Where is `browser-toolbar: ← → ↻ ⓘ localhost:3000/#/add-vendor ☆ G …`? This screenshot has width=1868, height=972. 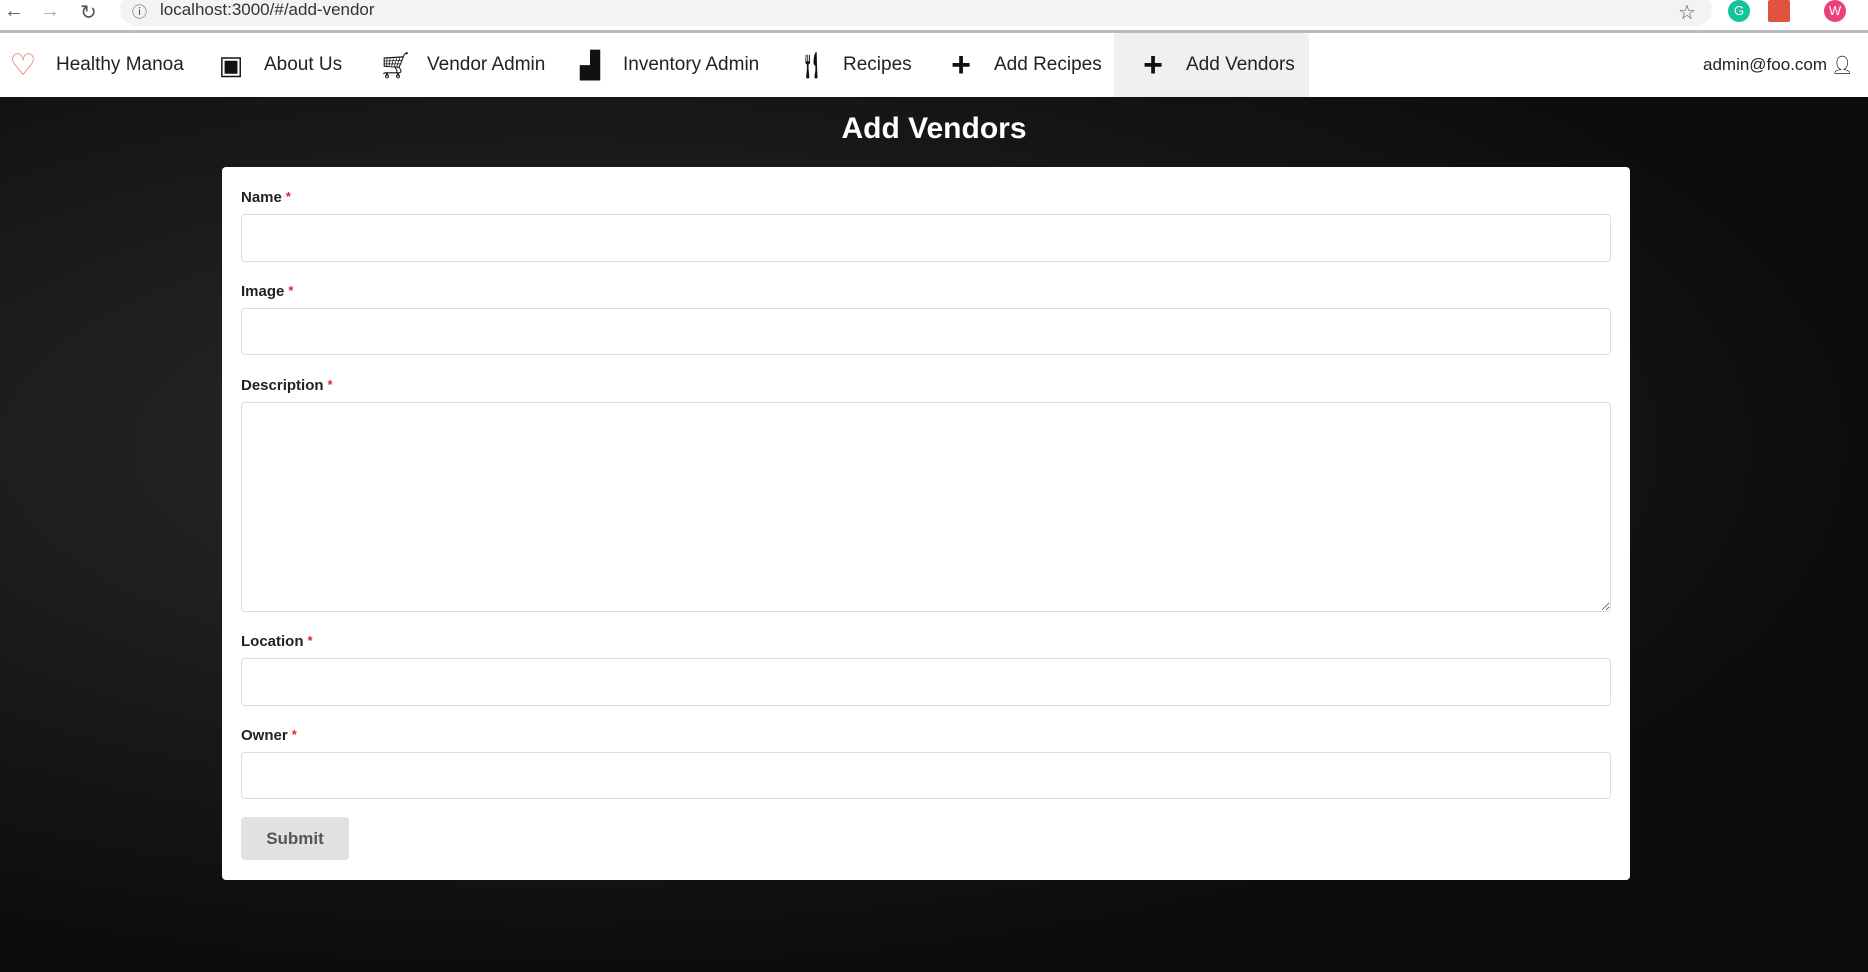 browser-toolbar: ← → ↻ ⓘ localhost:3000/#/add-vendor ☆ G … is located at coordinates (934, 16).